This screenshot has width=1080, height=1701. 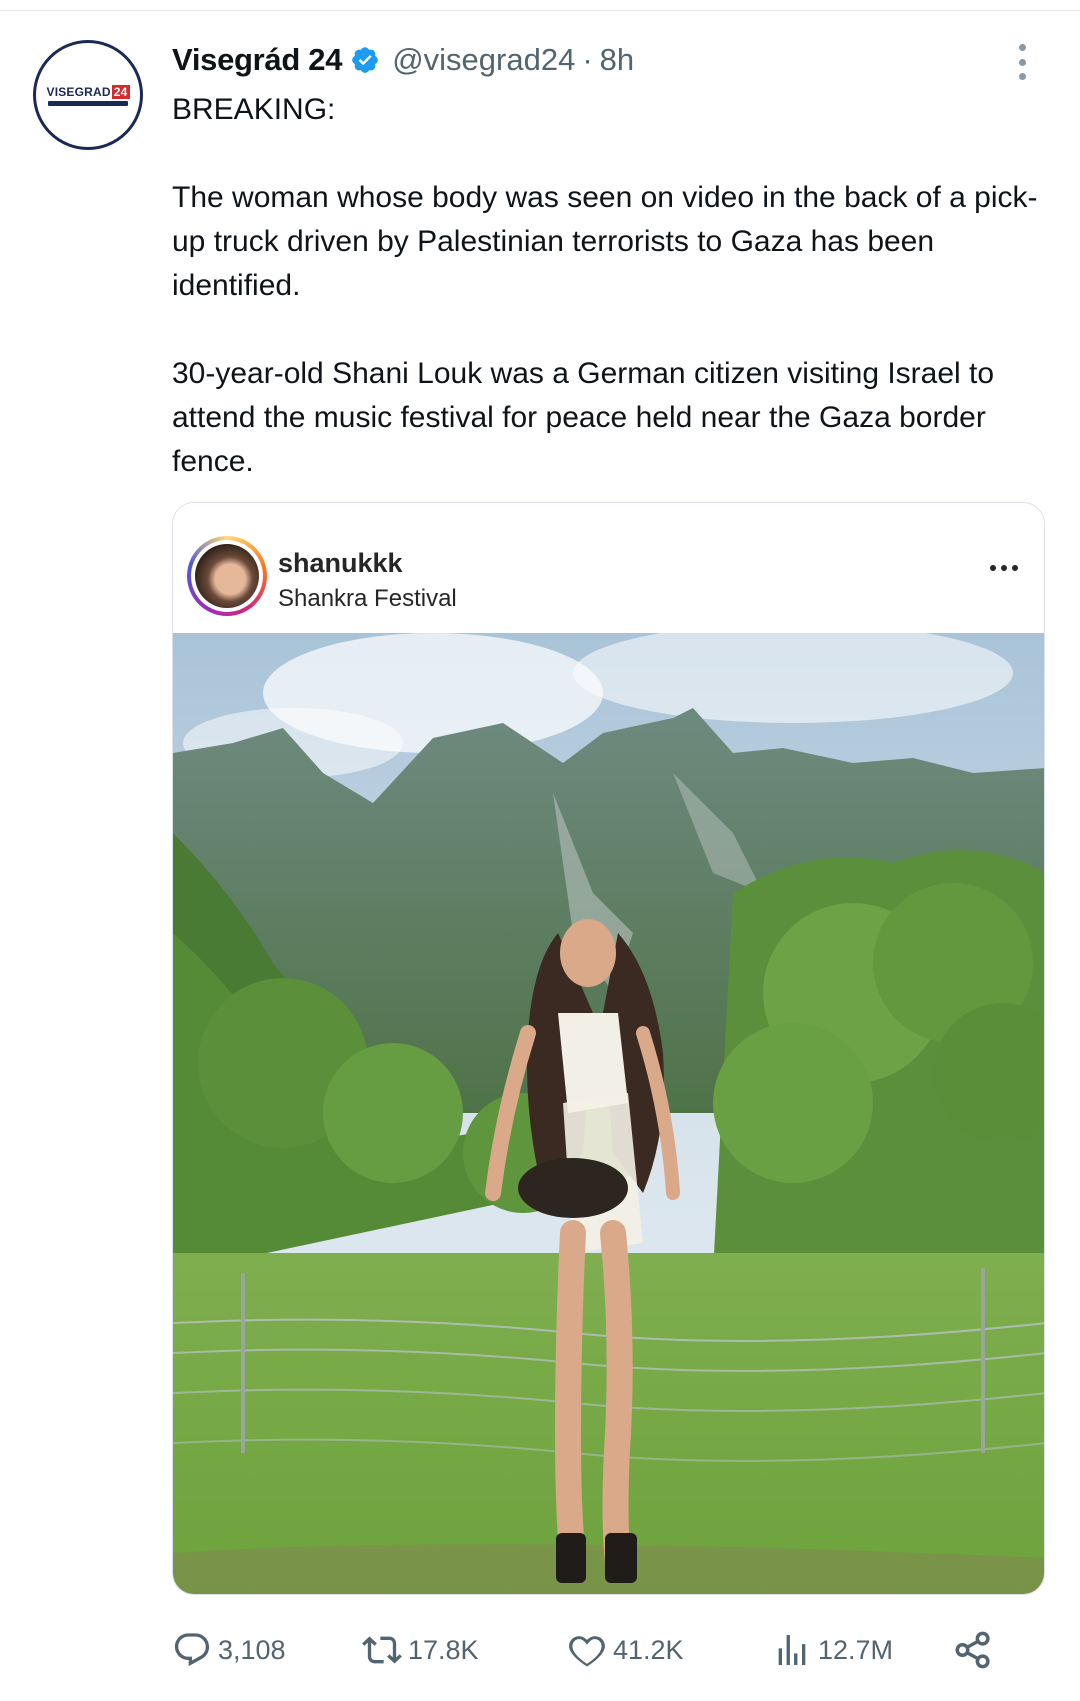 I want to click on reply-button: 3,108, so click(x=229, y=1650).